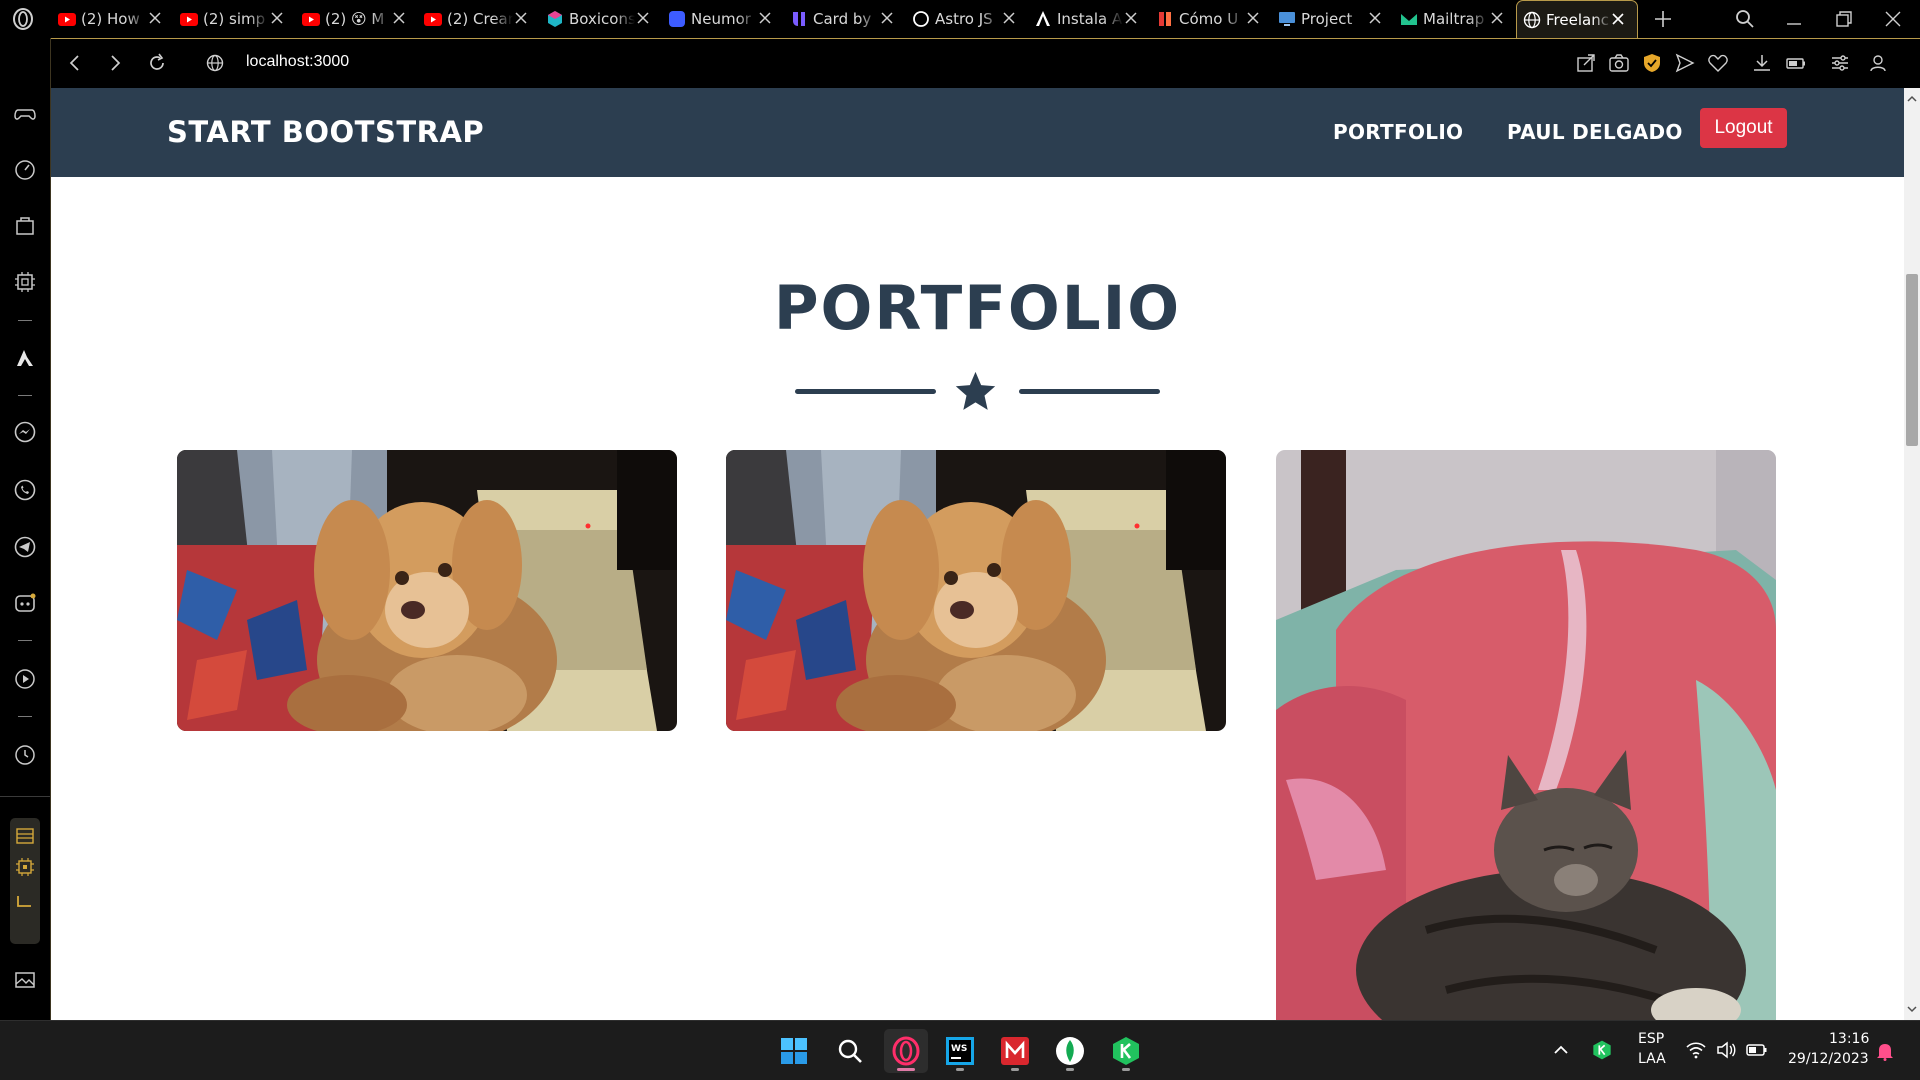 The width and height of the screenshot is (1920, 1080). I want to click on browser-tab: Card by, so click(845, 19).